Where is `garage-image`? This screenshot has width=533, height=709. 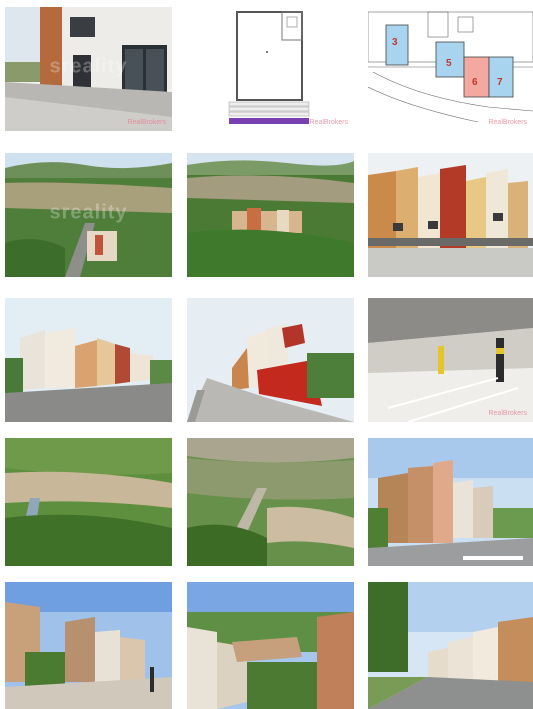
garage-image is located at coordinates (450, 360).